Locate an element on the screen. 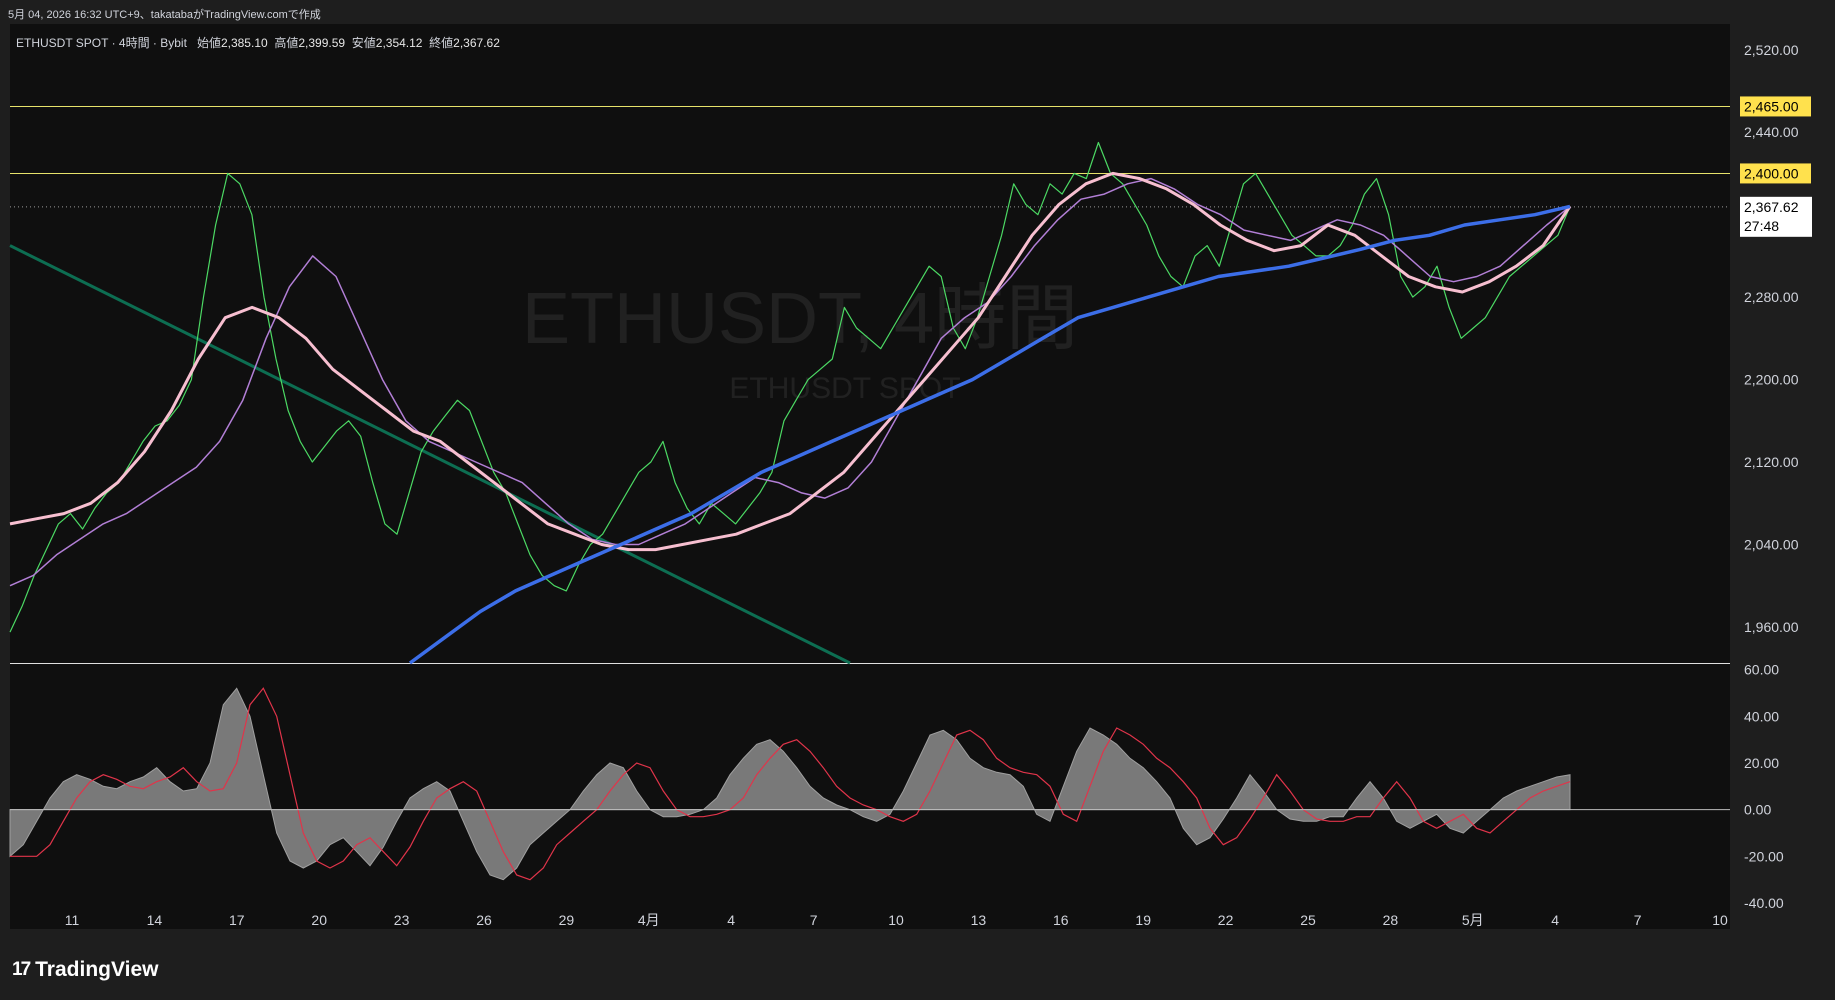 The image size is (1835, 1000). x-tick-label: 26 is located at coordinates (484, 920).